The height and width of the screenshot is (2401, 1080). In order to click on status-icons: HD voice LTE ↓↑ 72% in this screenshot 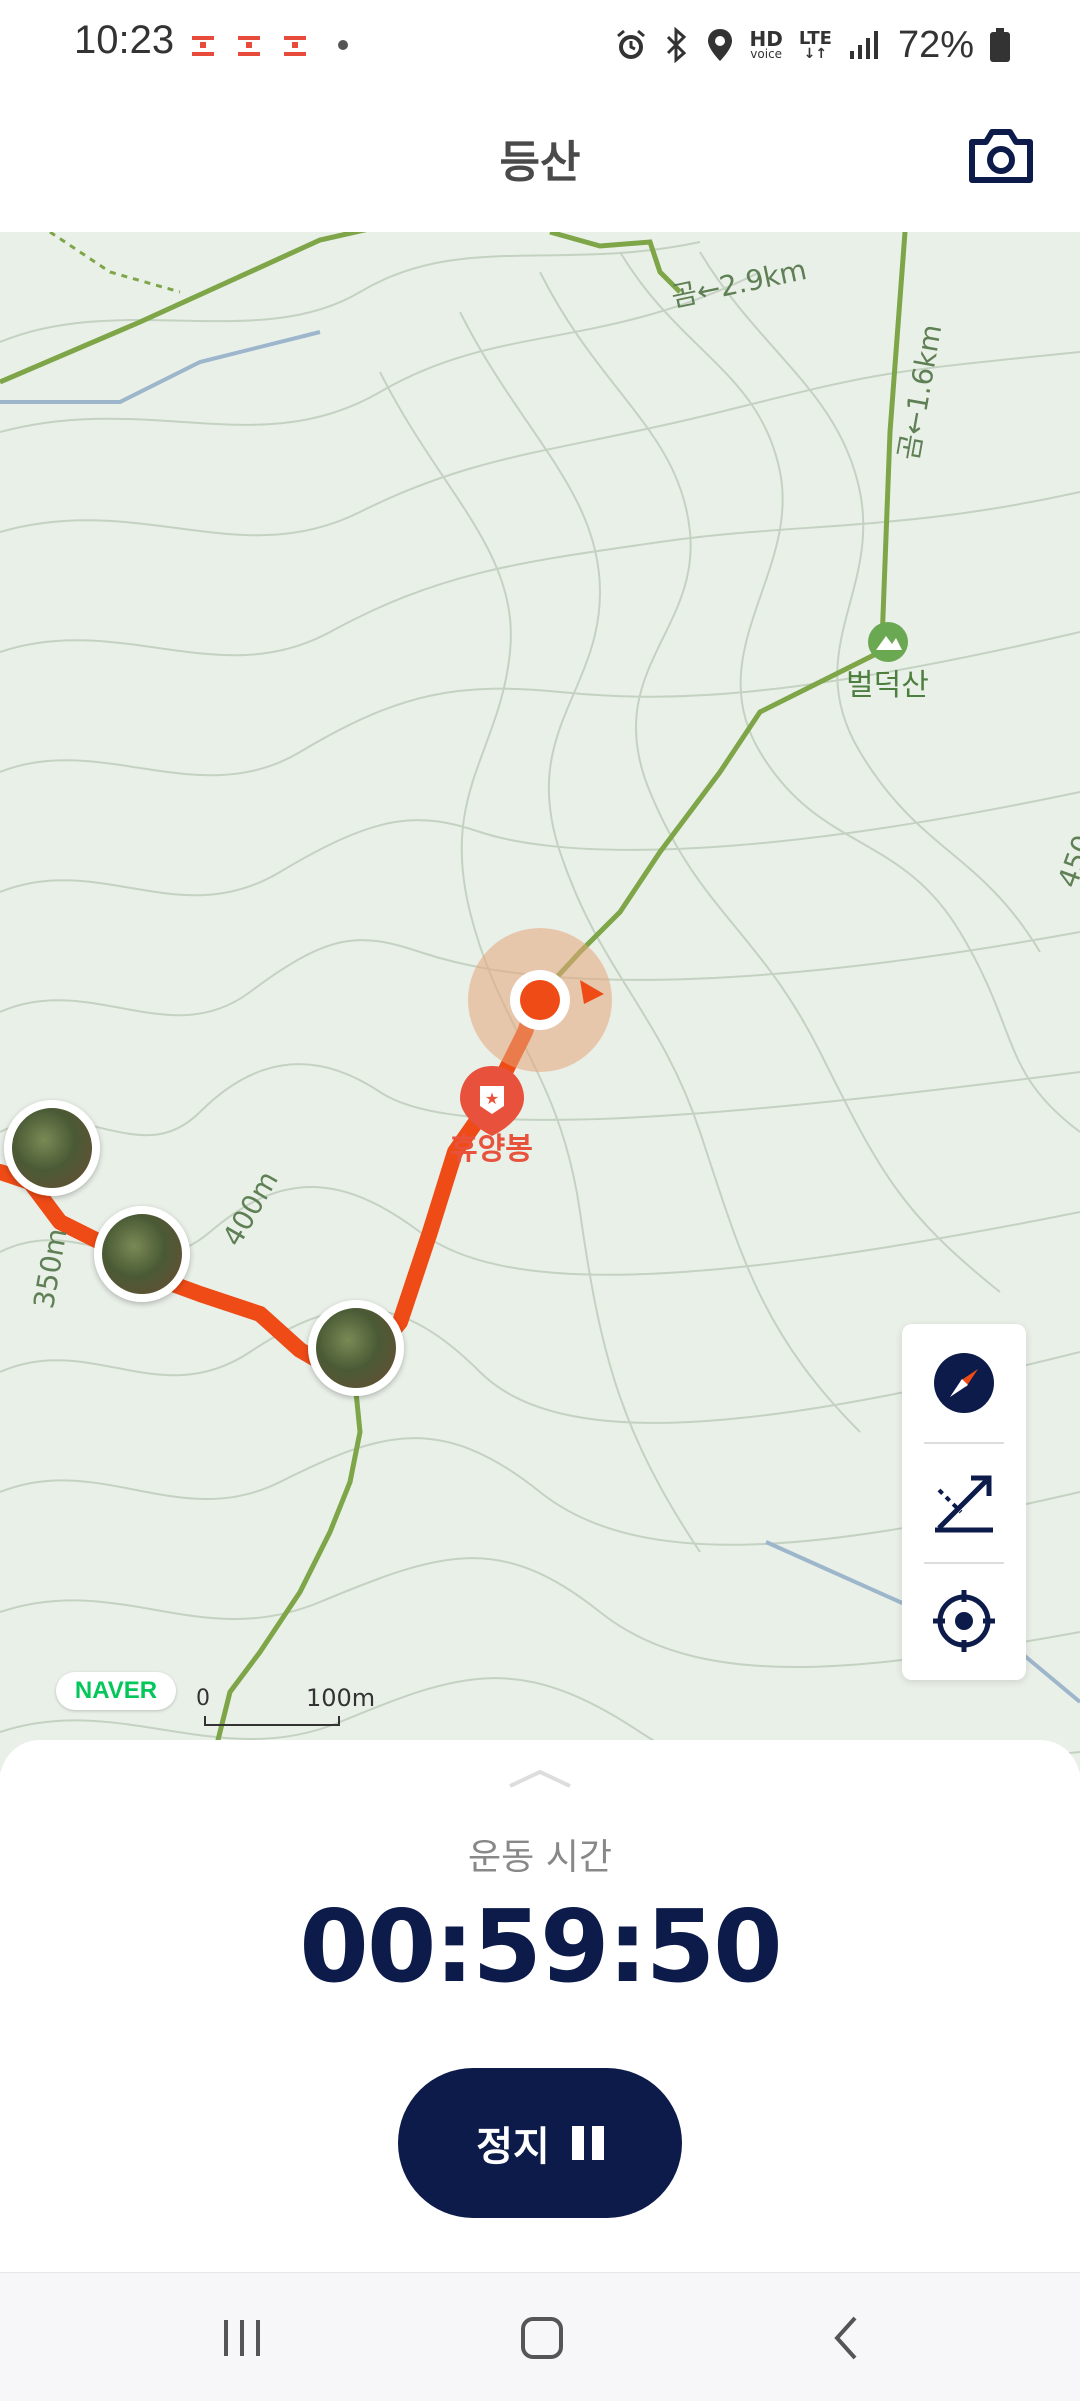, I will do `click(812, 45)`.